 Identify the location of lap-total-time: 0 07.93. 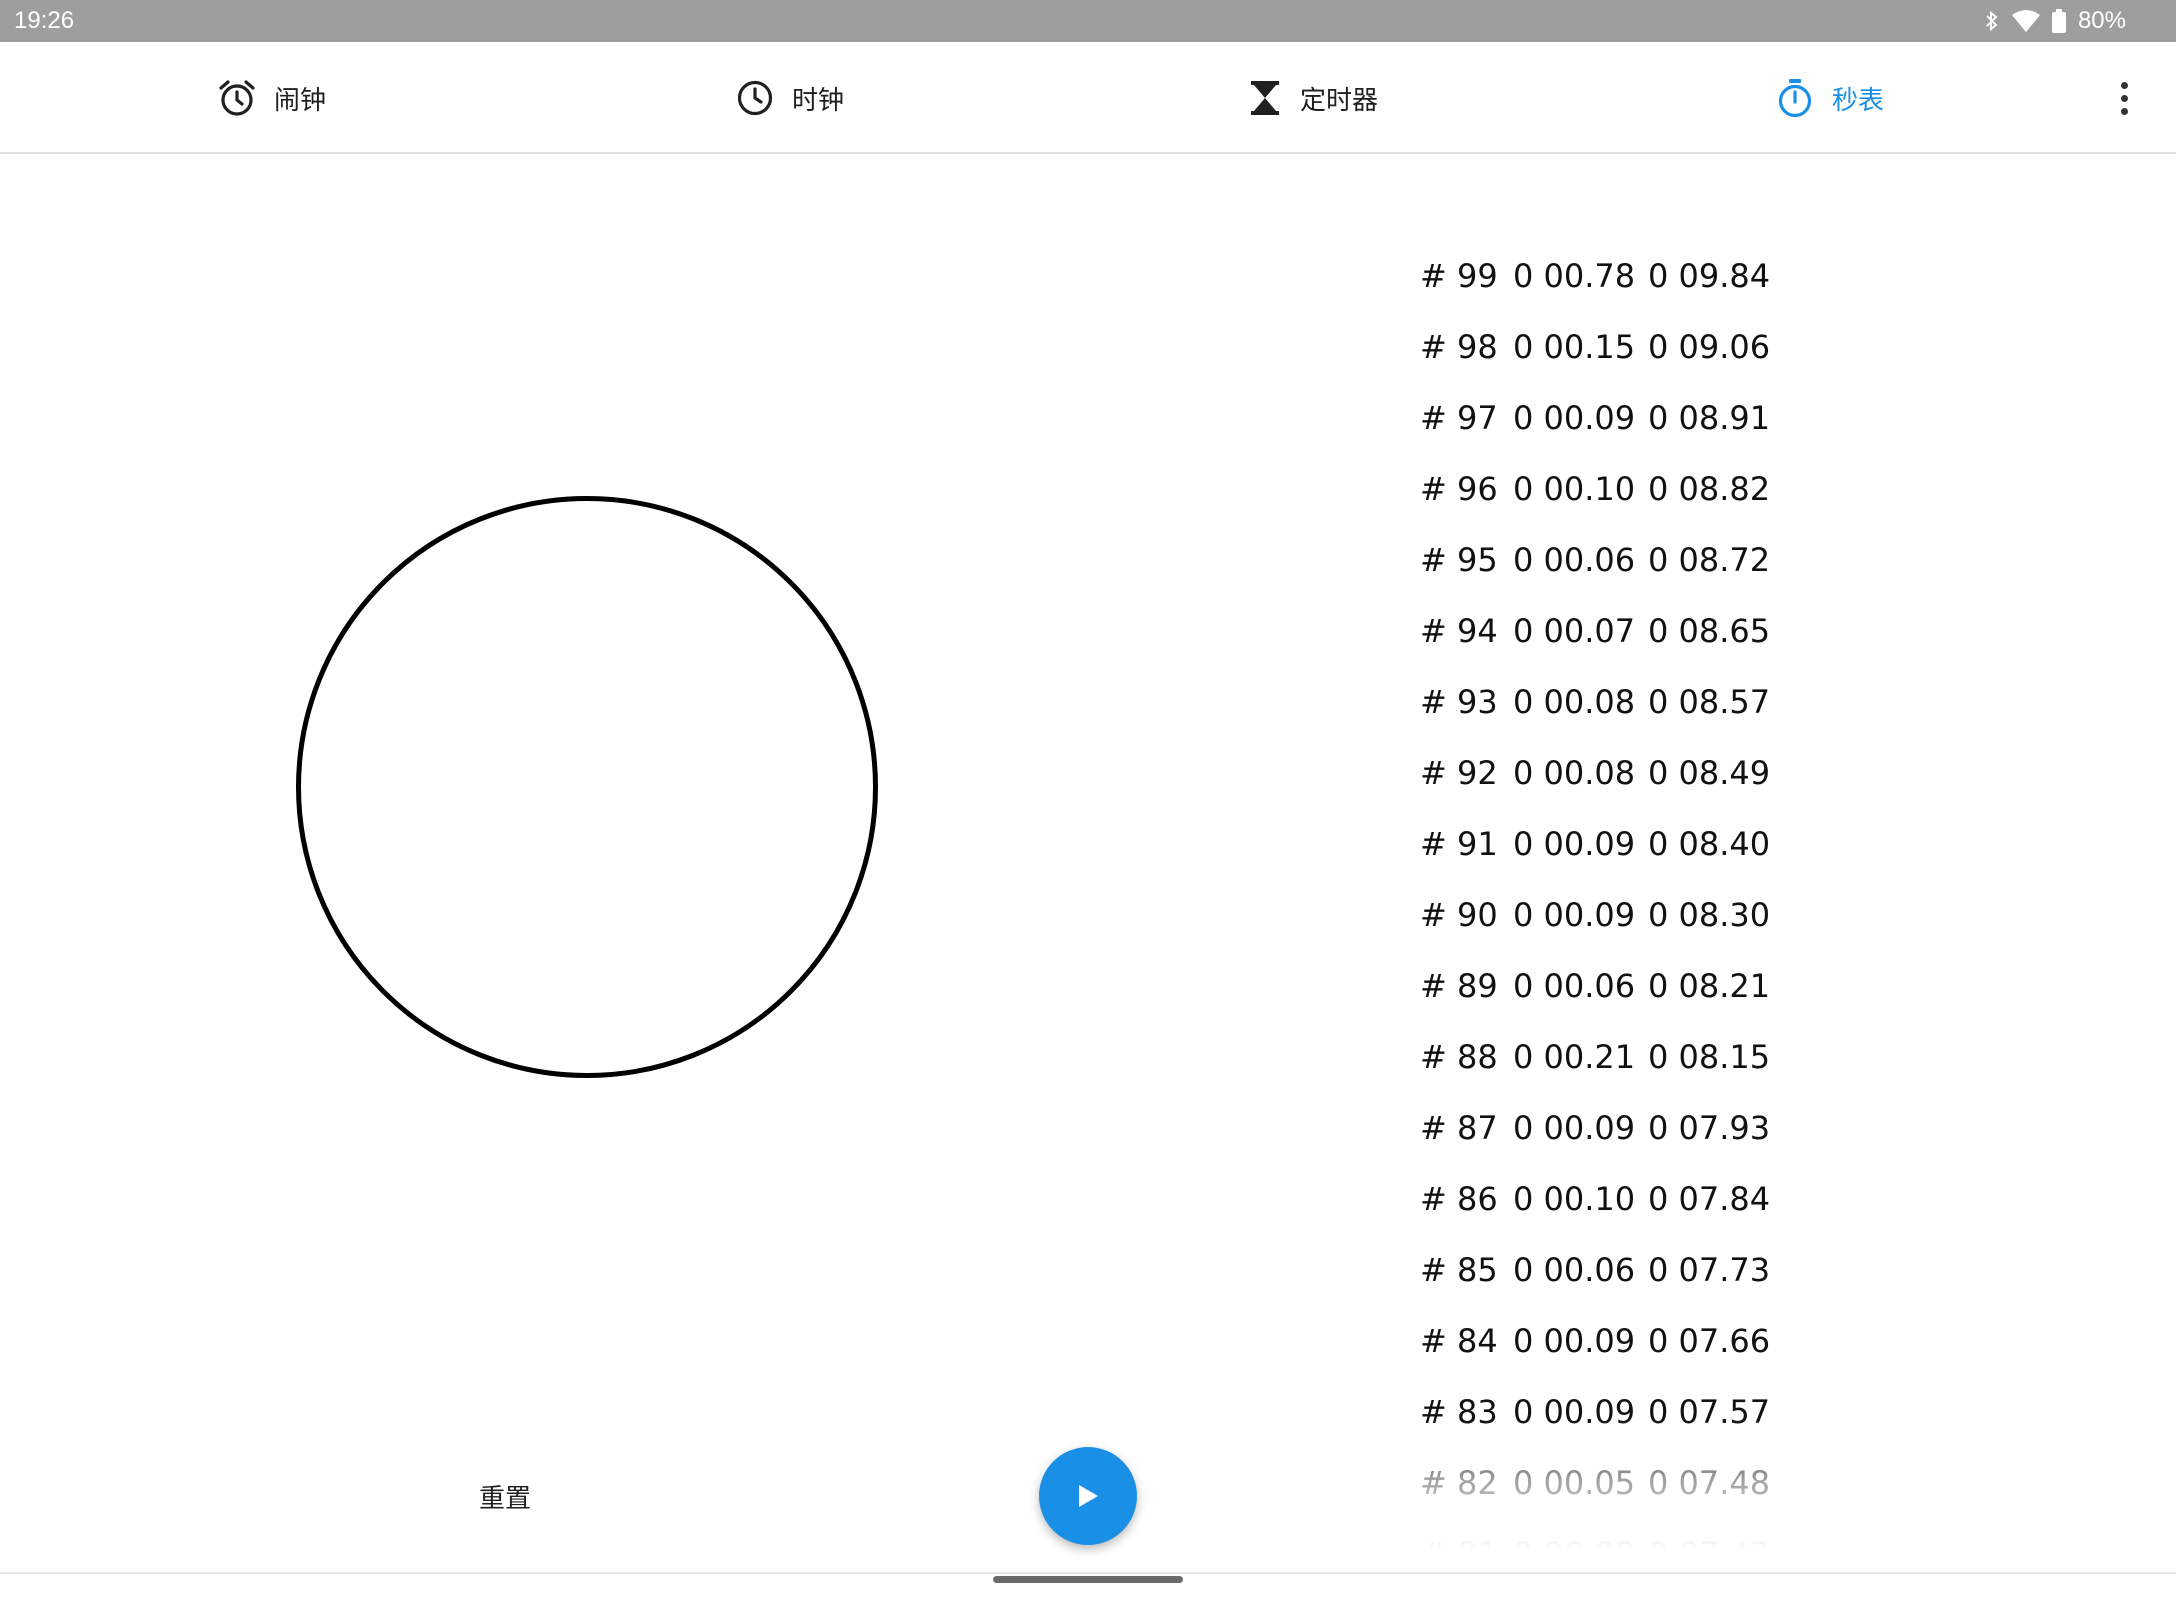
(1709, 1127).